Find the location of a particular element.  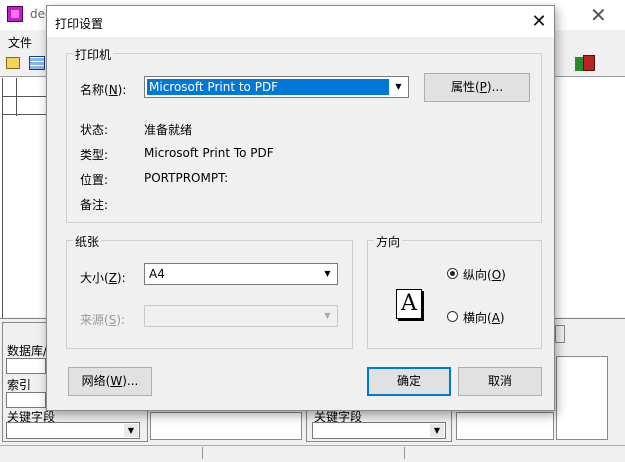

ok-button: 确定 is located at coordinates (409, 381).